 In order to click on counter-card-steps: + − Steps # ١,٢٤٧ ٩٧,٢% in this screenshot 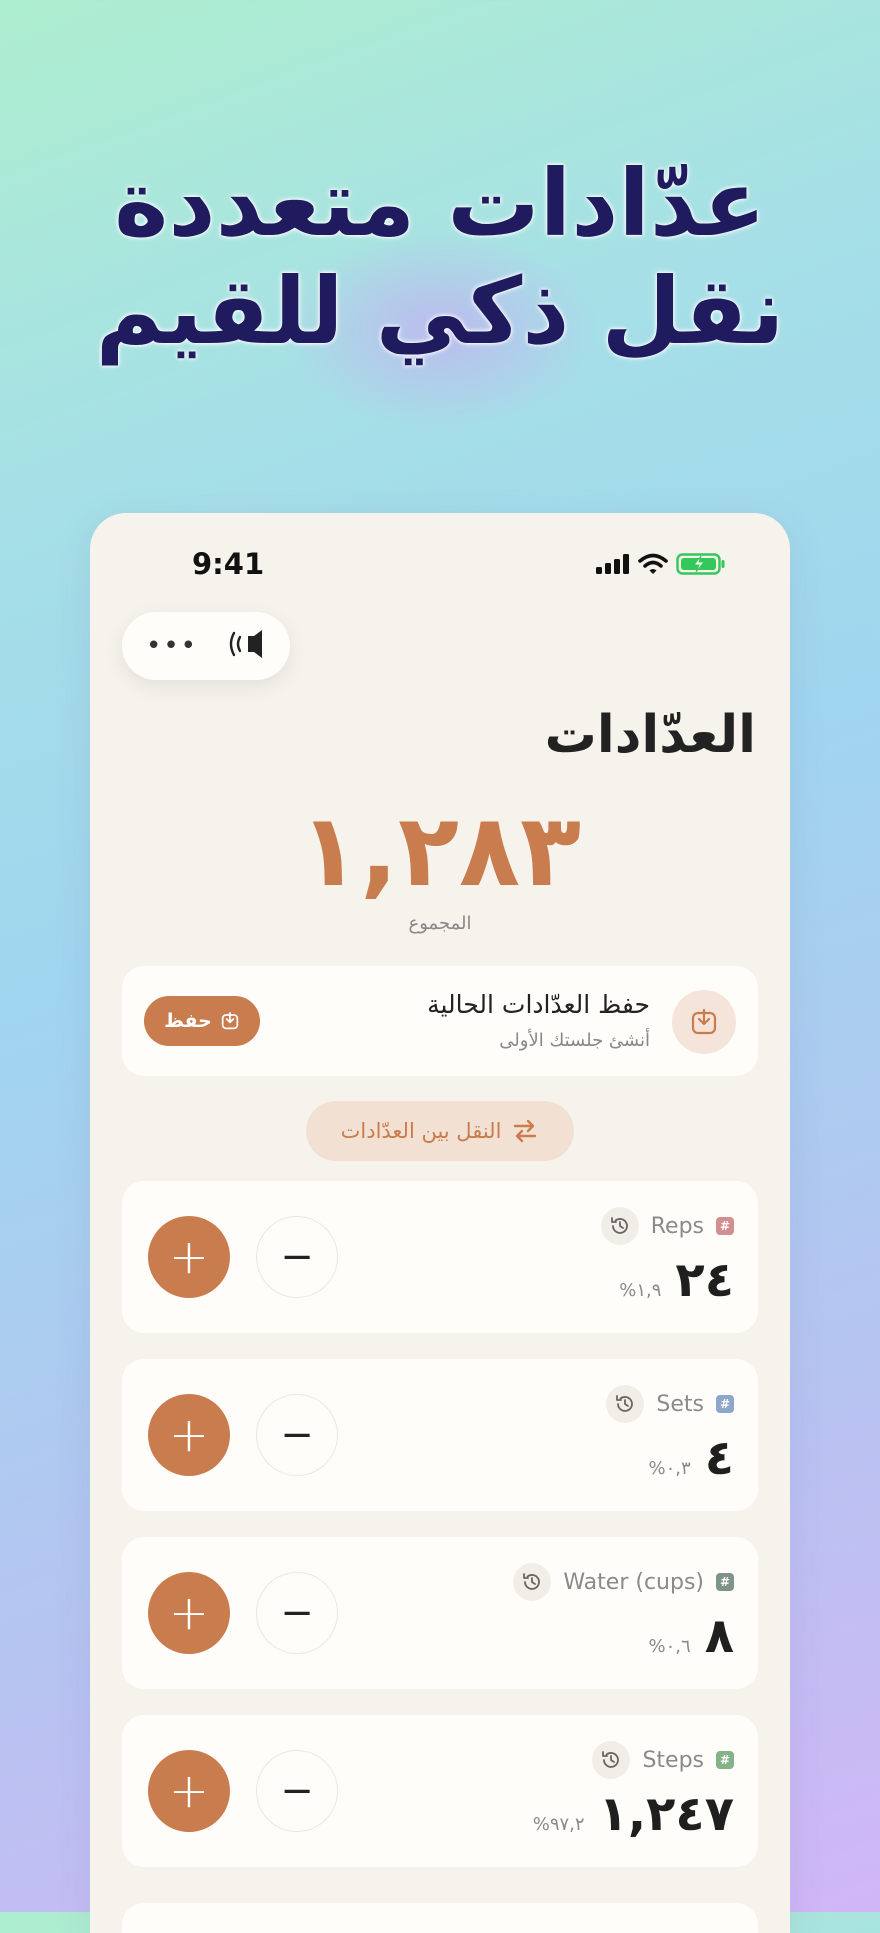, I will do `click(440, 1791)`.